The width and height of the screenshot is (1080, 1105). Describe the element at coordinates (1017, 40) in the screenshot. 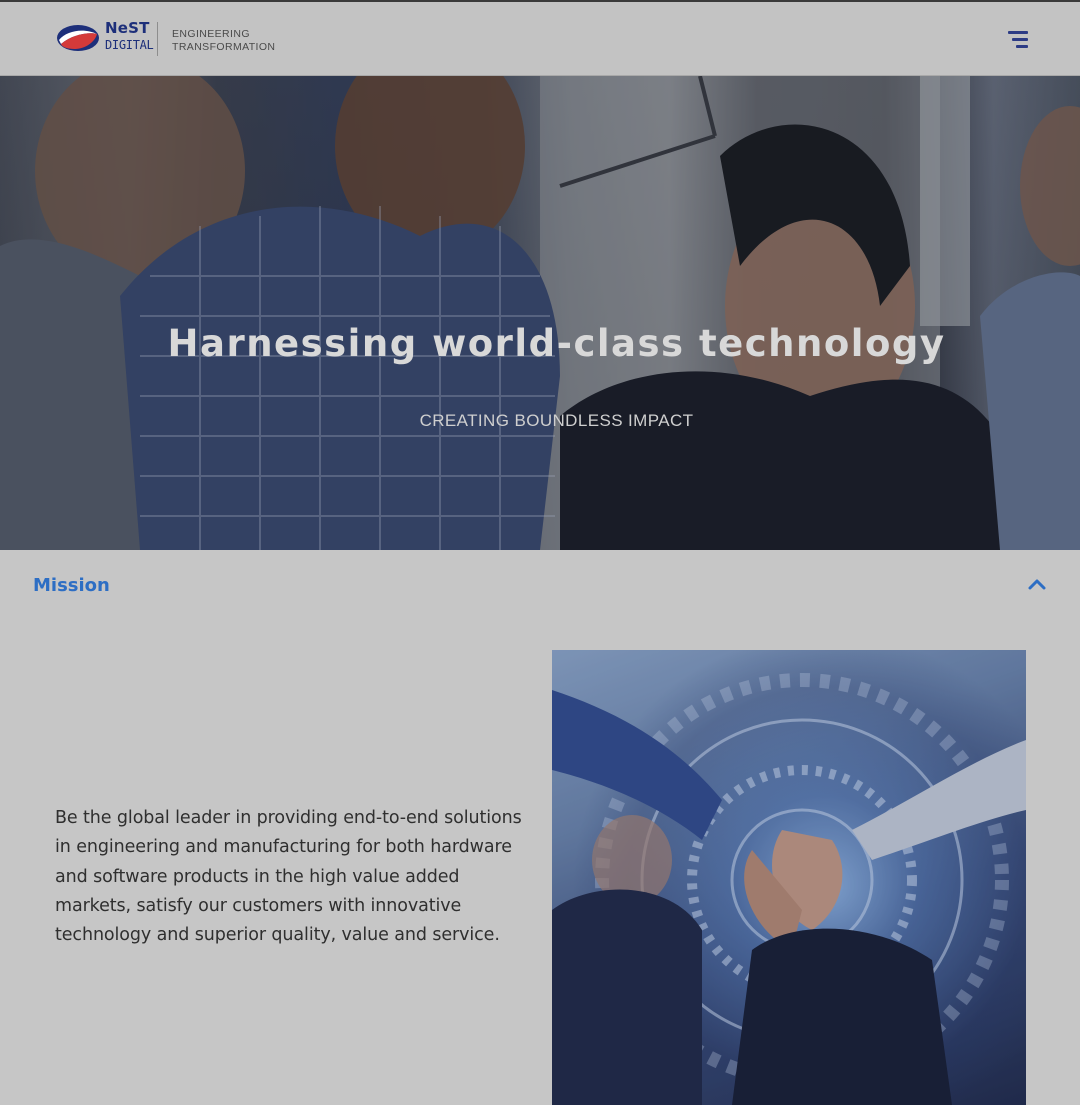

I see `hamburger-menu-icon` at that location.